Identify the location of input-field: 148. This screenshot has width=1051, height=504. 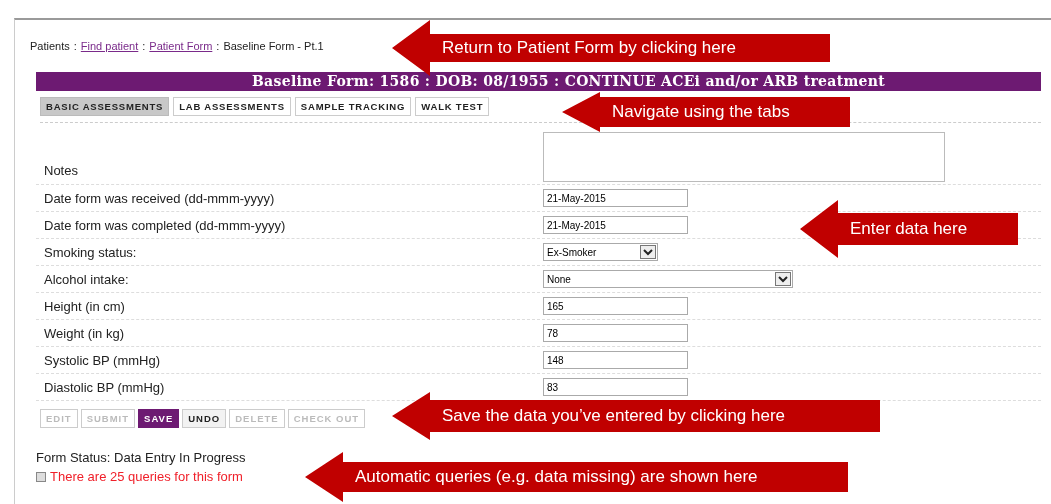
(615, 360).